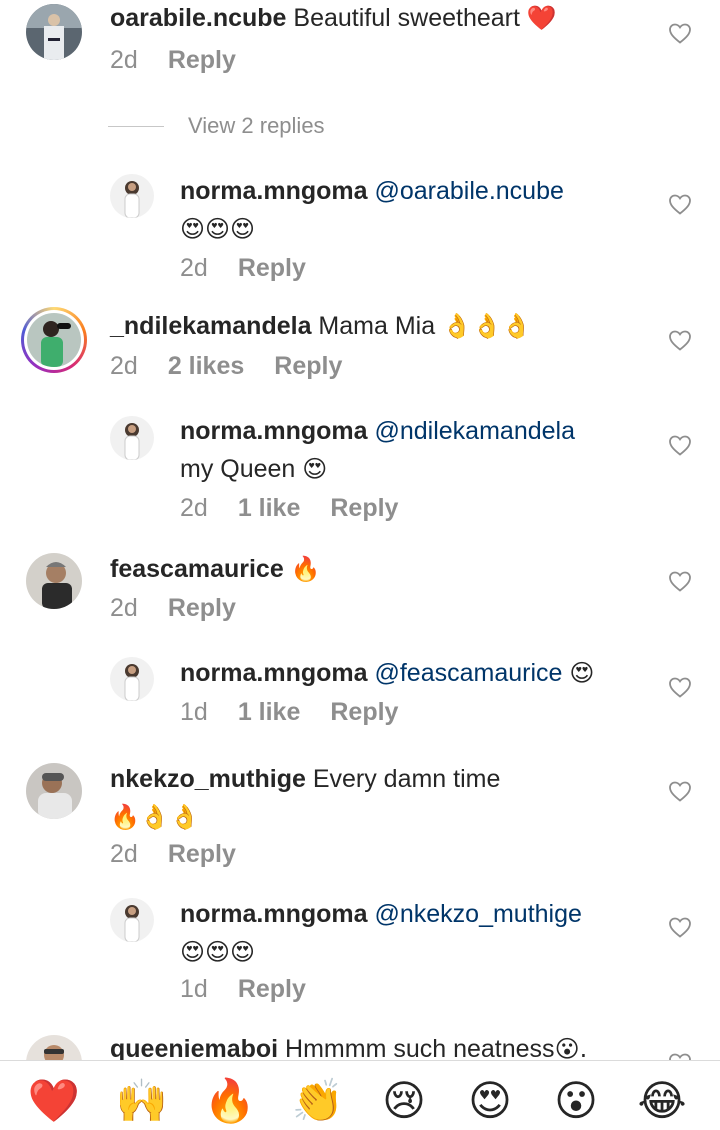  I want to click on reply-text: norma.mngoma @feascamaurice 😍, so click(415, 673).